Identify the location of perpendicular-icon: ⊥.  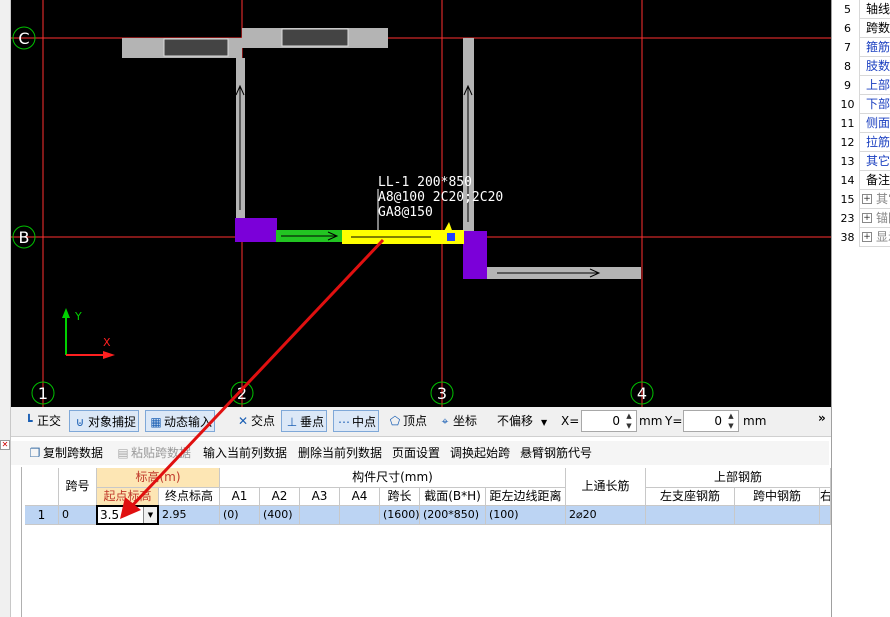
(292, 422).